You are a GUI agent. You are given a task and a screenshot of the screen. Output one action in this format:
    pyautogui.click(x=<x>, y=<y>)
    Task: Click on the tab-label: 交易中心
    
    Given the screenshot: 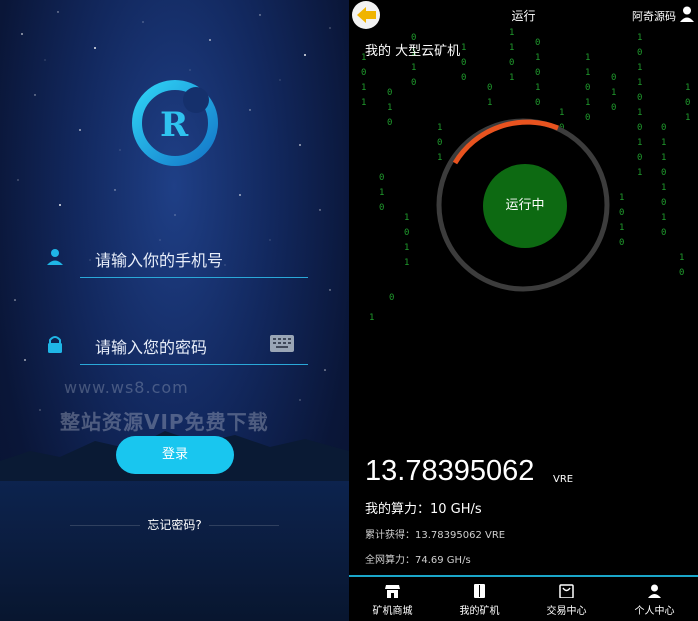 What is the action you would take?
    pyautogui.click(x=566, y=611)
    